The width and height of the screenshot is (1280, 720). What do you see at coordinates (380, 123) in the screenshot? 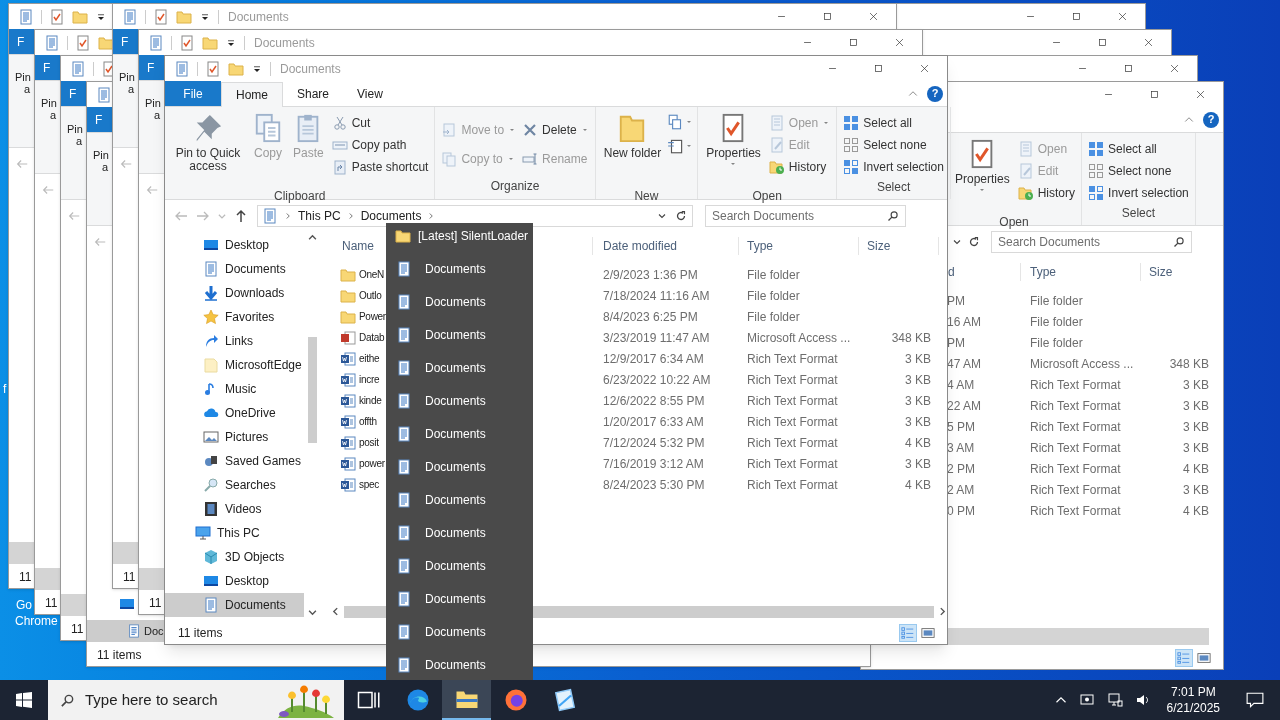
I see `ribbon-button: Cut` at bounding box center [380, 123].